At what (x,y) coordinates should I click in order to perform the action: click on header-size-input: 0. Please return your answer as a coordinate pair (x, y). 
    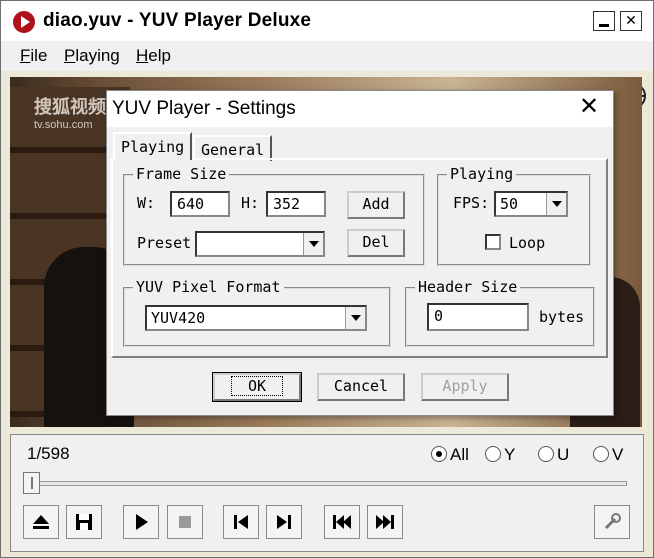
    Looking at the image, I should click on (478, 317).